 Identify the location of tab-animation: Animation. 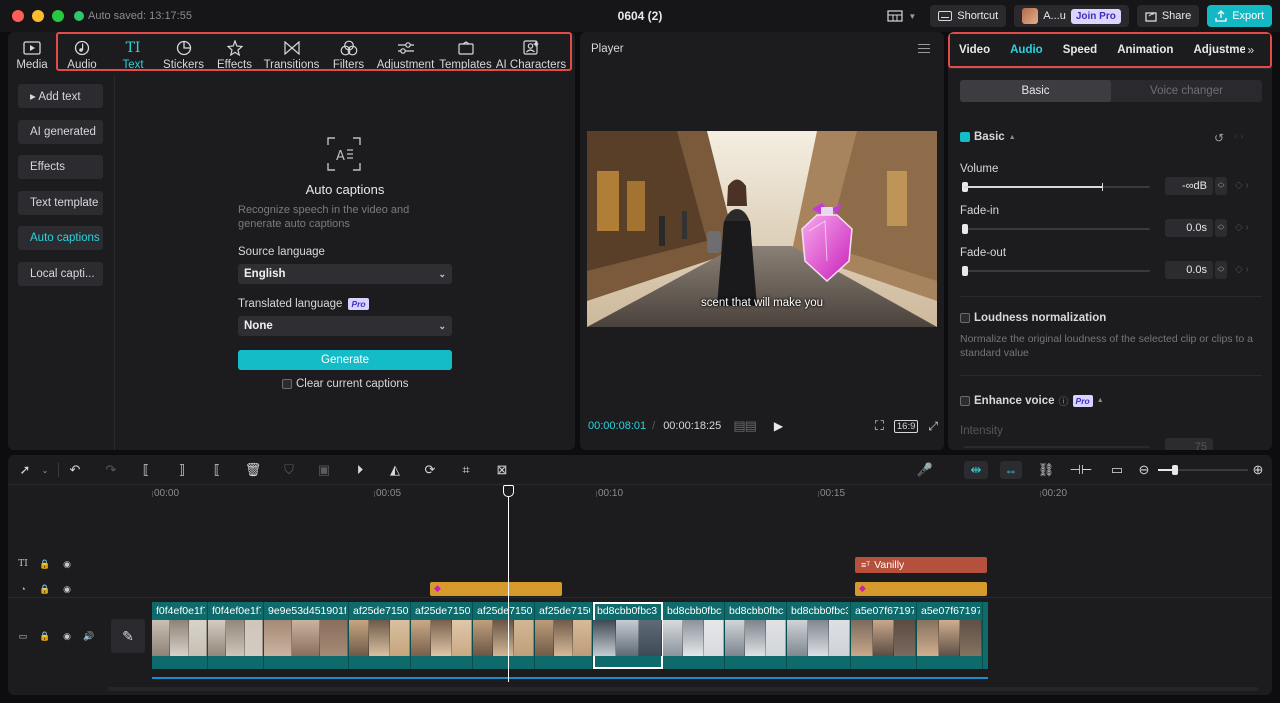
(1145, 50).